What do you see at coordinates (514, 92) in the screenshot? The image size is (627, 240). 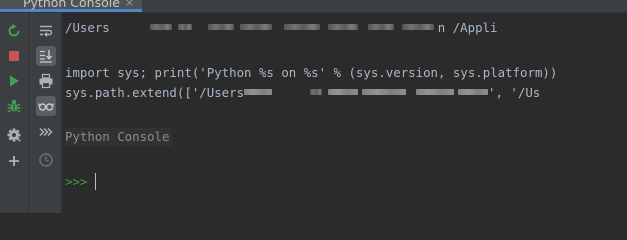 I see `console-text: ', '/Us` at bounding box center [514, 92].